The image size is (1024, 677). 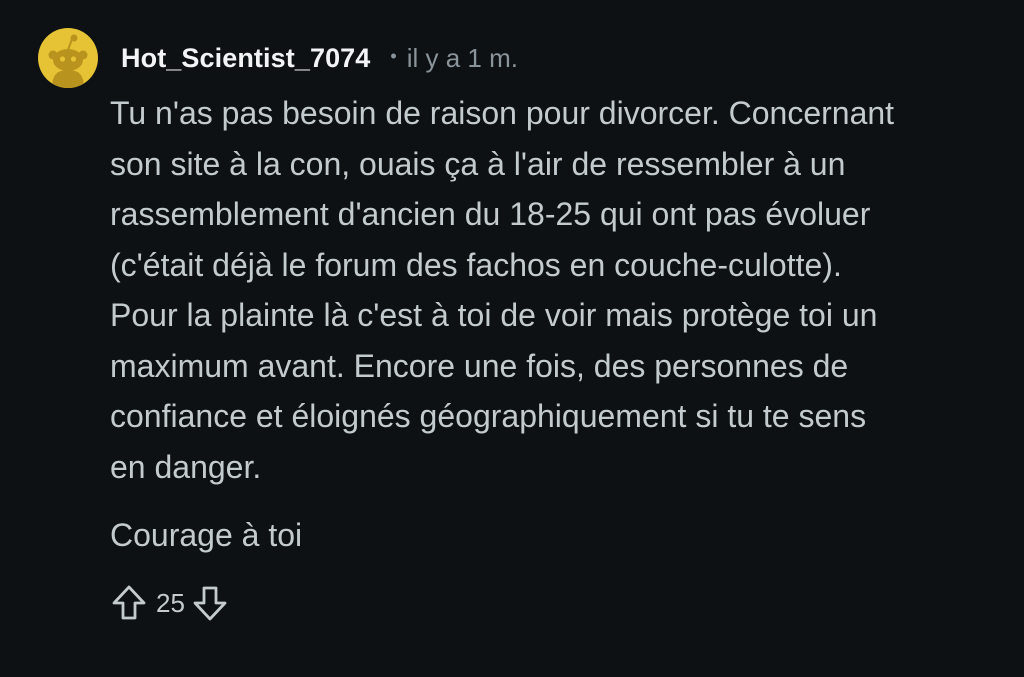 I want to click on avatar, so click(x=68, y=58).